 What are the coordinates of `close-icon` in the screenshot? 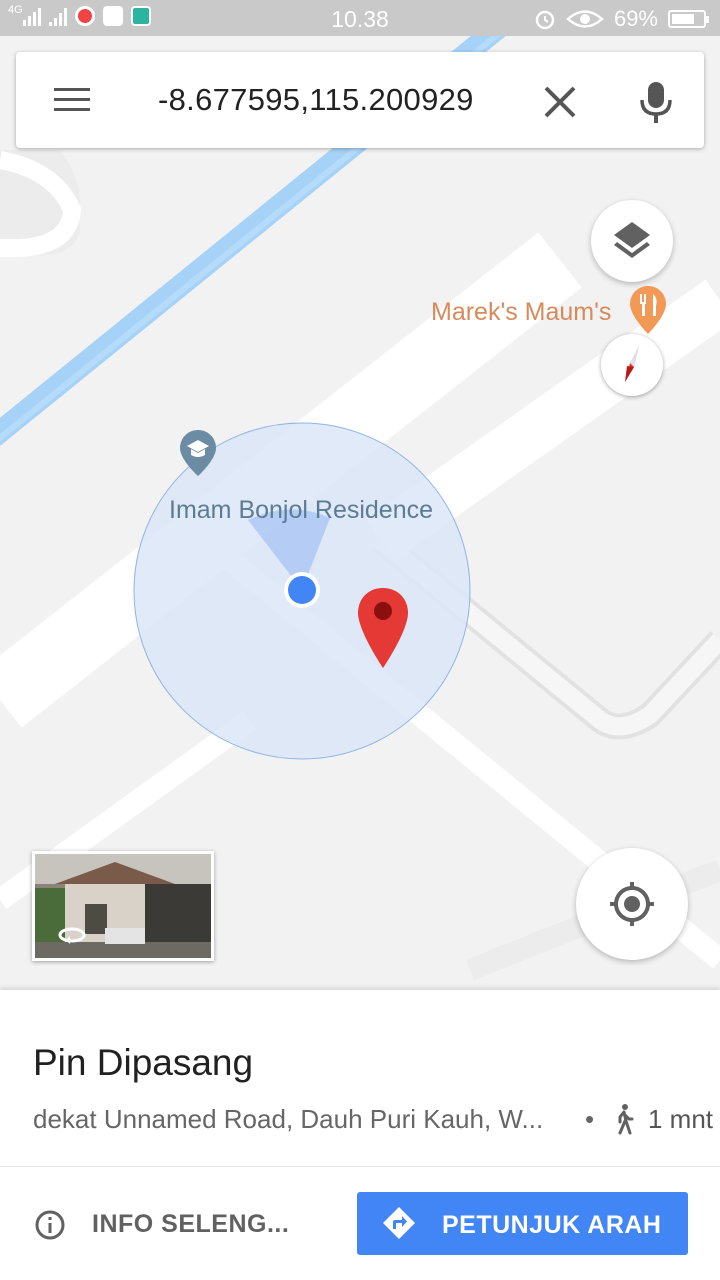 It's located at (560, 102).